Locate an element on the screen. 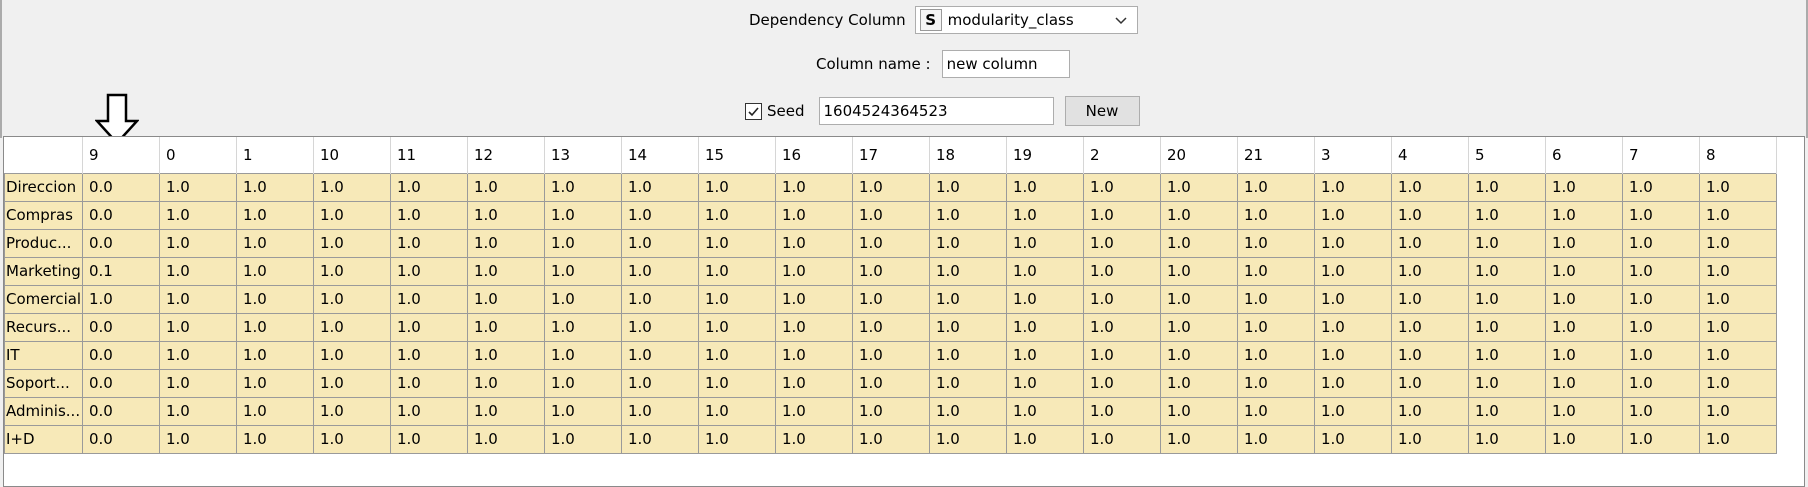  column-header: 1 is located at coordinates (275, 155).